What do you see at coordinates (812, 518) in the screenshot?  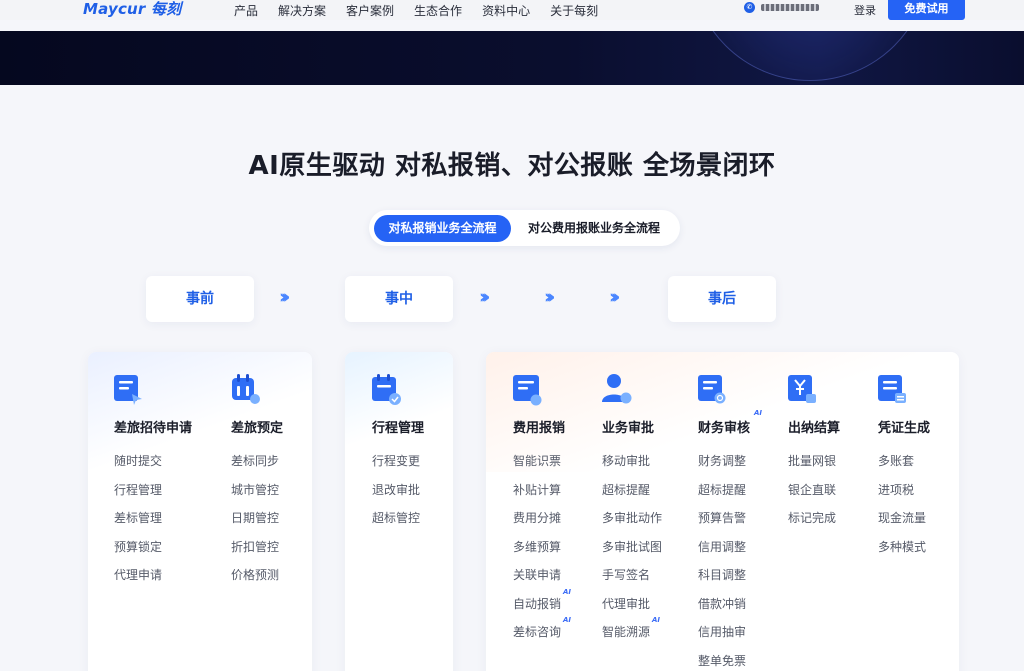 I see `feature-item: 标记完成` at bounding box center [812, 518].